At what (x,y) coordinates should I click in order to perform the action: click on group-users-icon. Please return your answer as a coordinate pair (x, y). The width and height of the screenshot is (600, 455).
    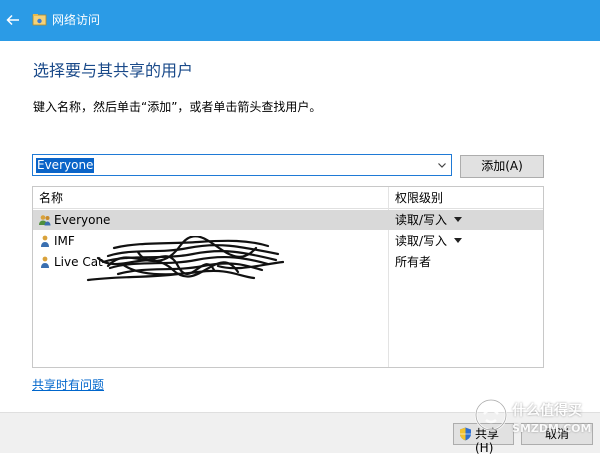
    Looking at the image, I should click on (45, 220).